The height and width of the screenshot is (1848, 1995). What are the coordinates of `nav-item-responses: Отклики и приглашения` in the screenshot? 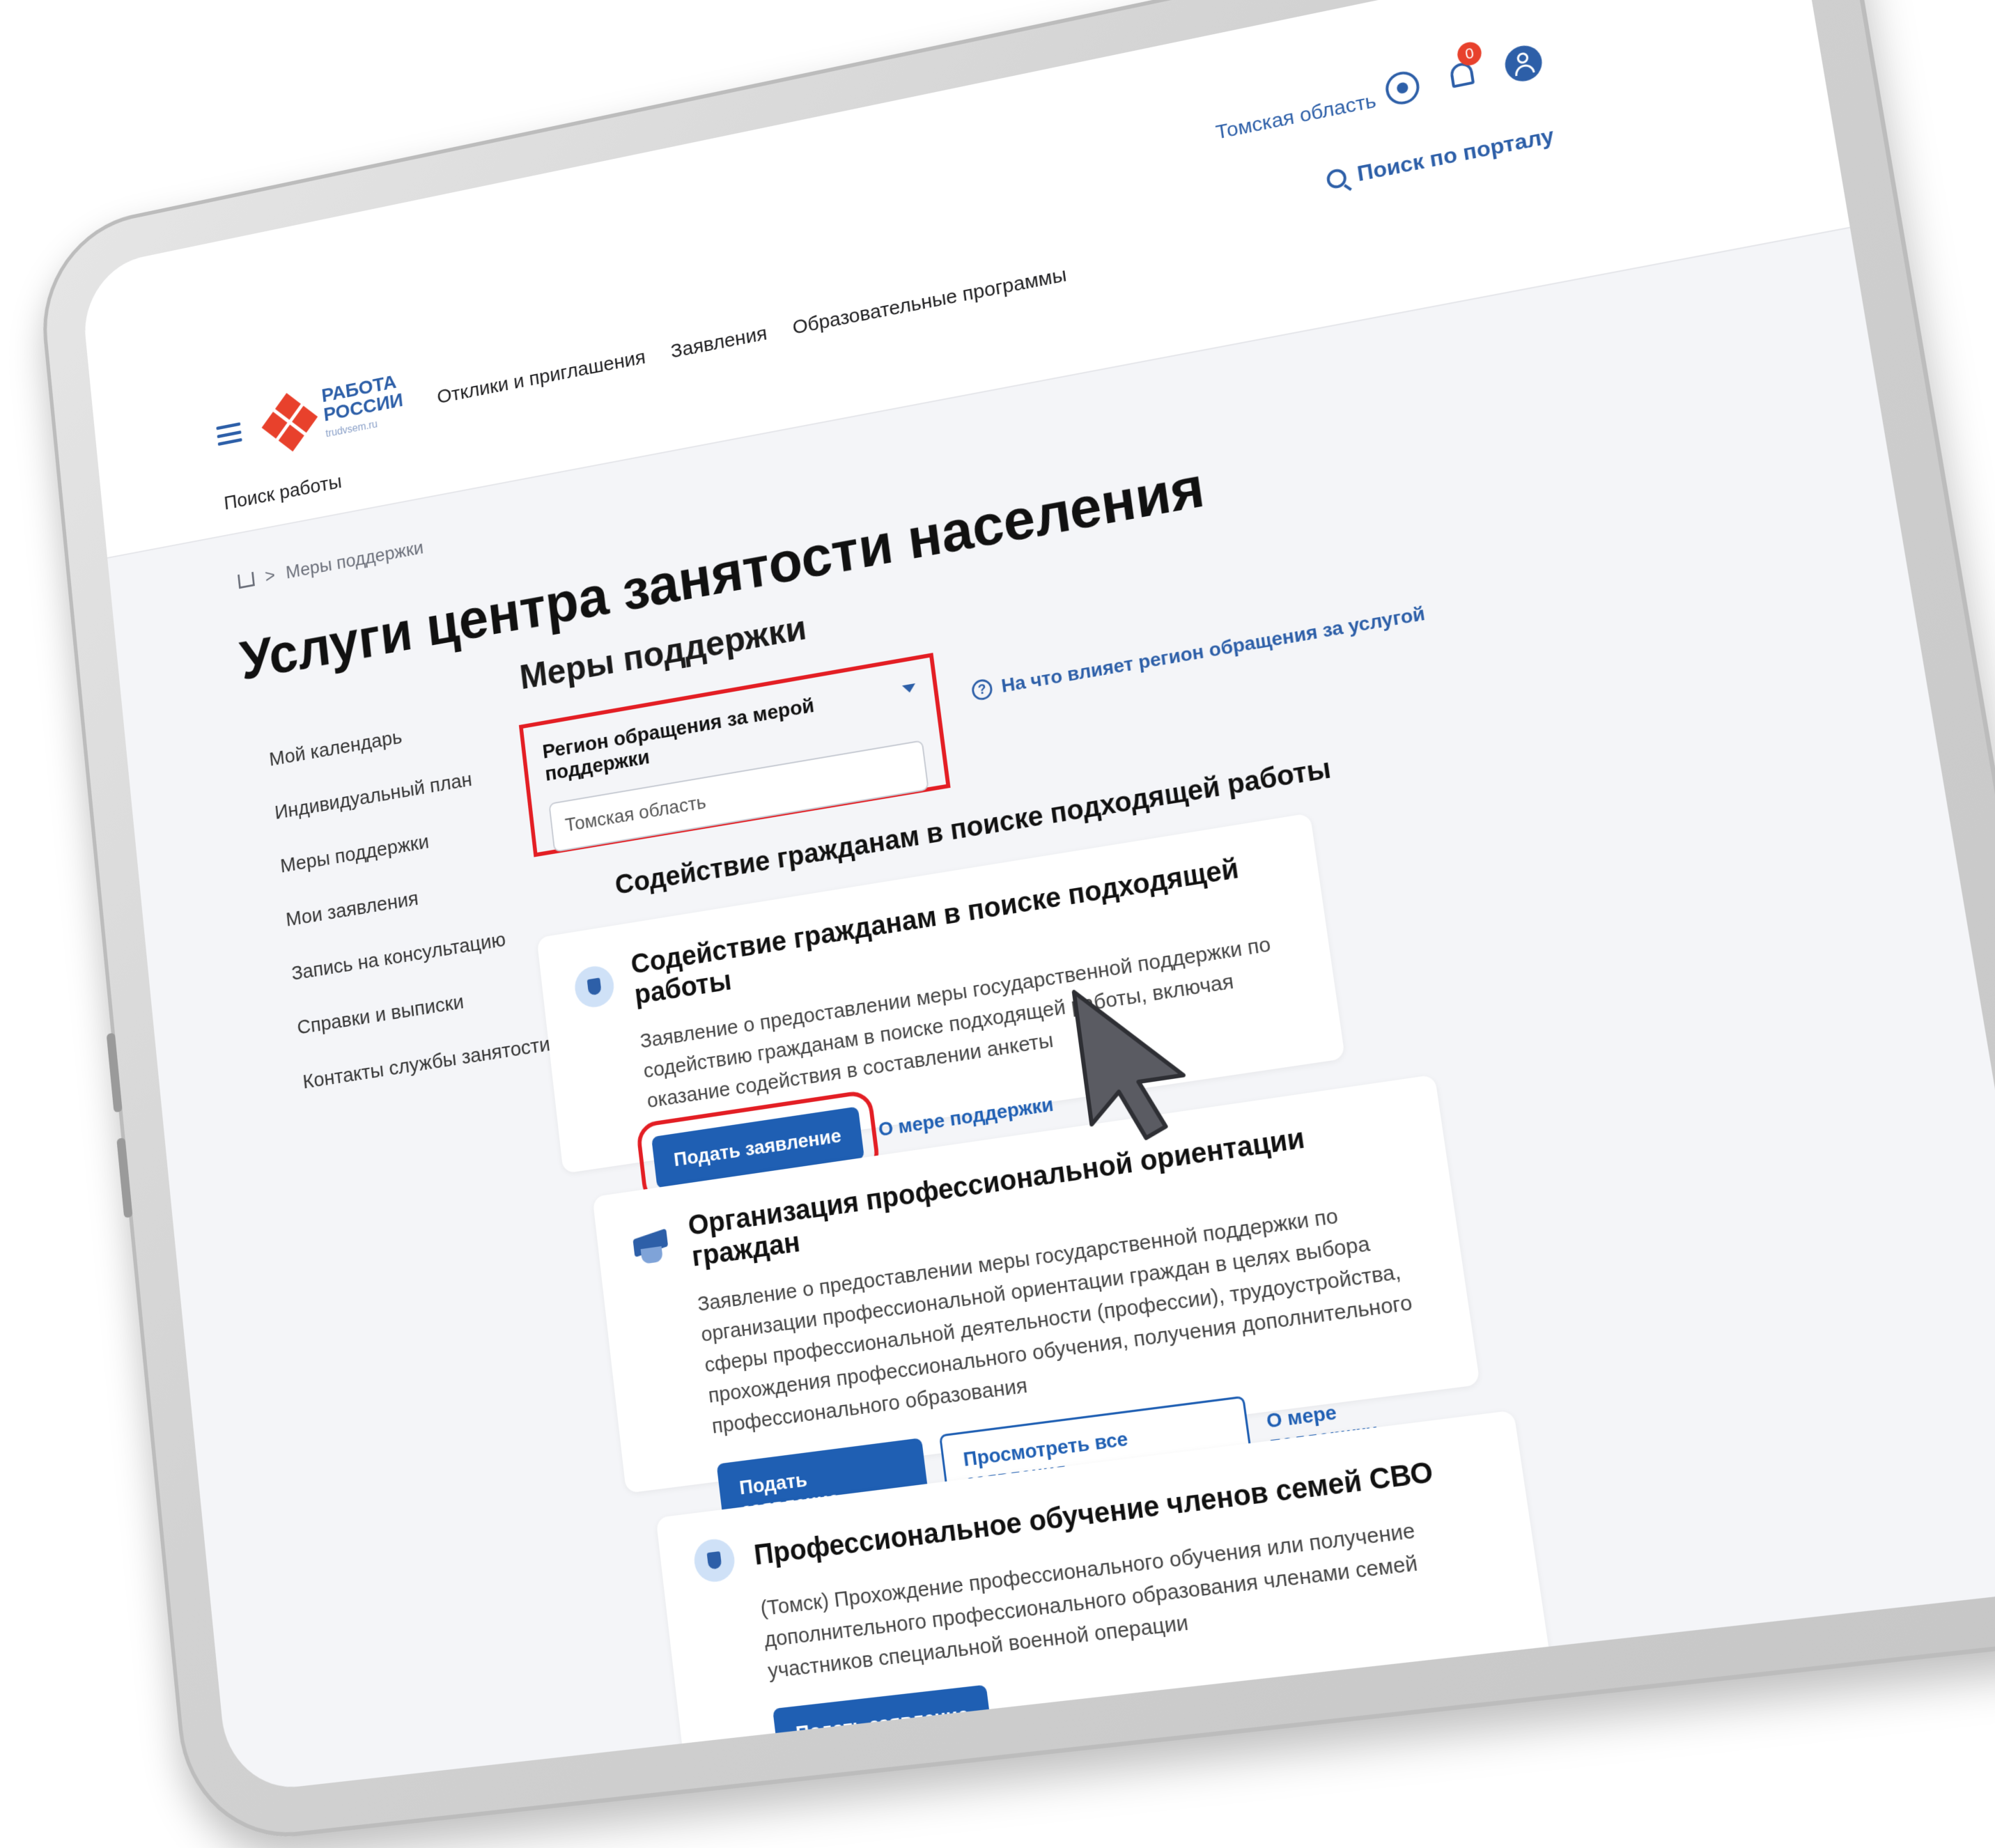 It's located at (541, 377).